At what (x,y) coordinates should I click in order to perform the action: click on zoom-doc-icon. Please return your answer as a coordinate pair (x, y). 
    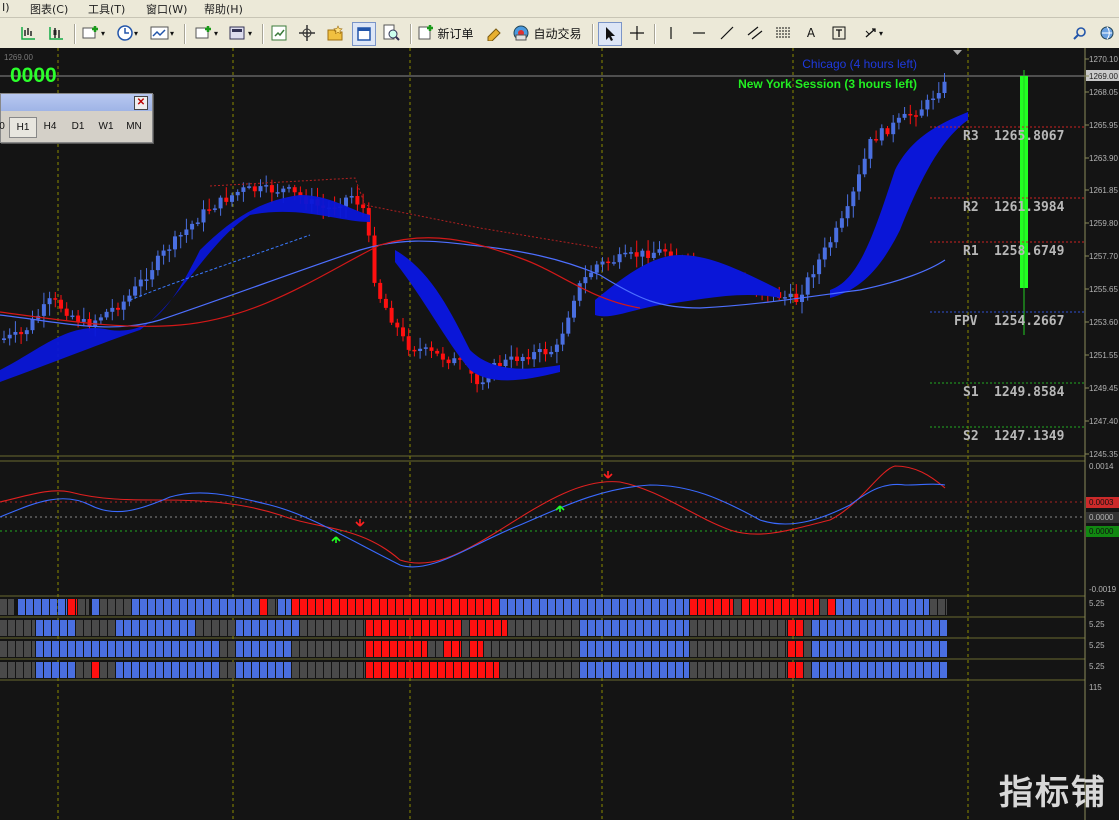
    Looking at the image, I should click on (391, 33).